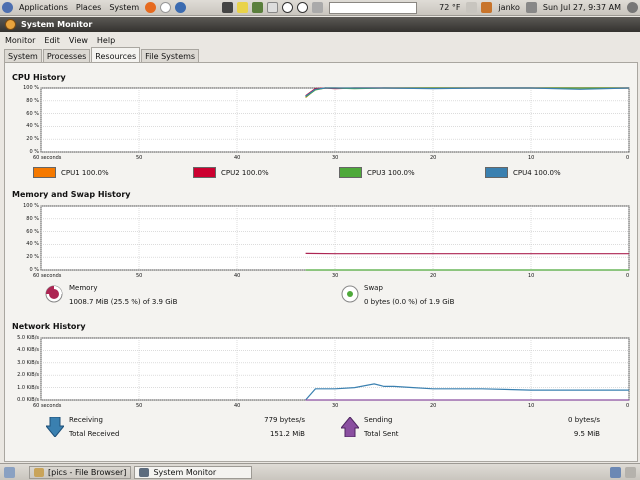 The image size is (640, 480). I want to click on cpu1-legend: CPU1 100.0%, so click(71, 172).